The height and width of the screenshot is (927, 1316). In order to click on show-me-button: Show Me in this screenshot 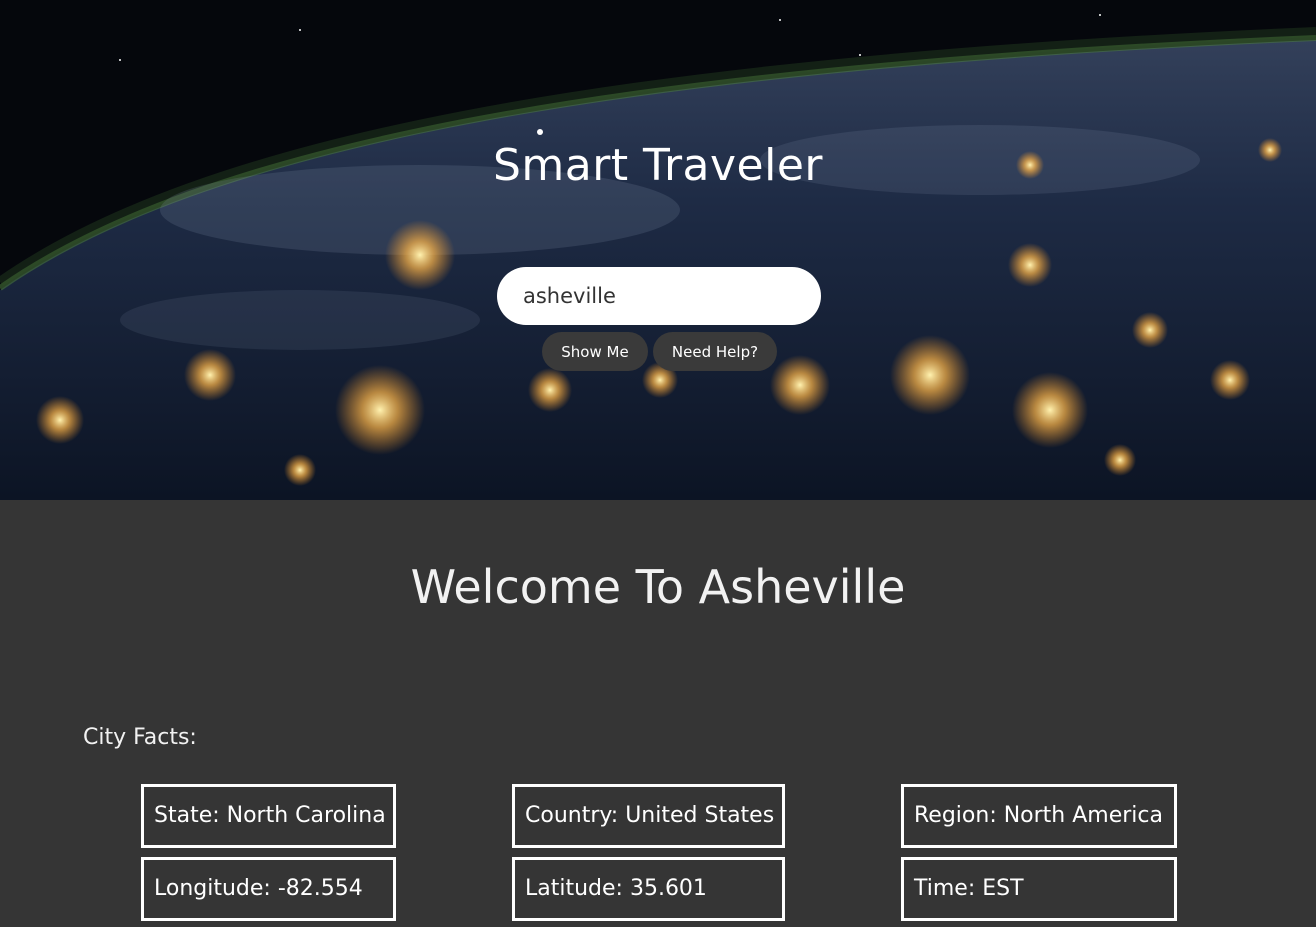, I will do `click(595, 351)`.